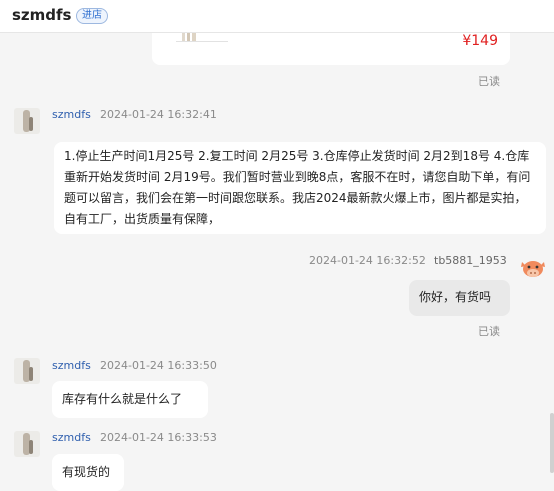 The width and height of the screenshot is (554, 491). I want to click on message-timestamp: 2024-01-24 16:32:52, so click(367, 260).